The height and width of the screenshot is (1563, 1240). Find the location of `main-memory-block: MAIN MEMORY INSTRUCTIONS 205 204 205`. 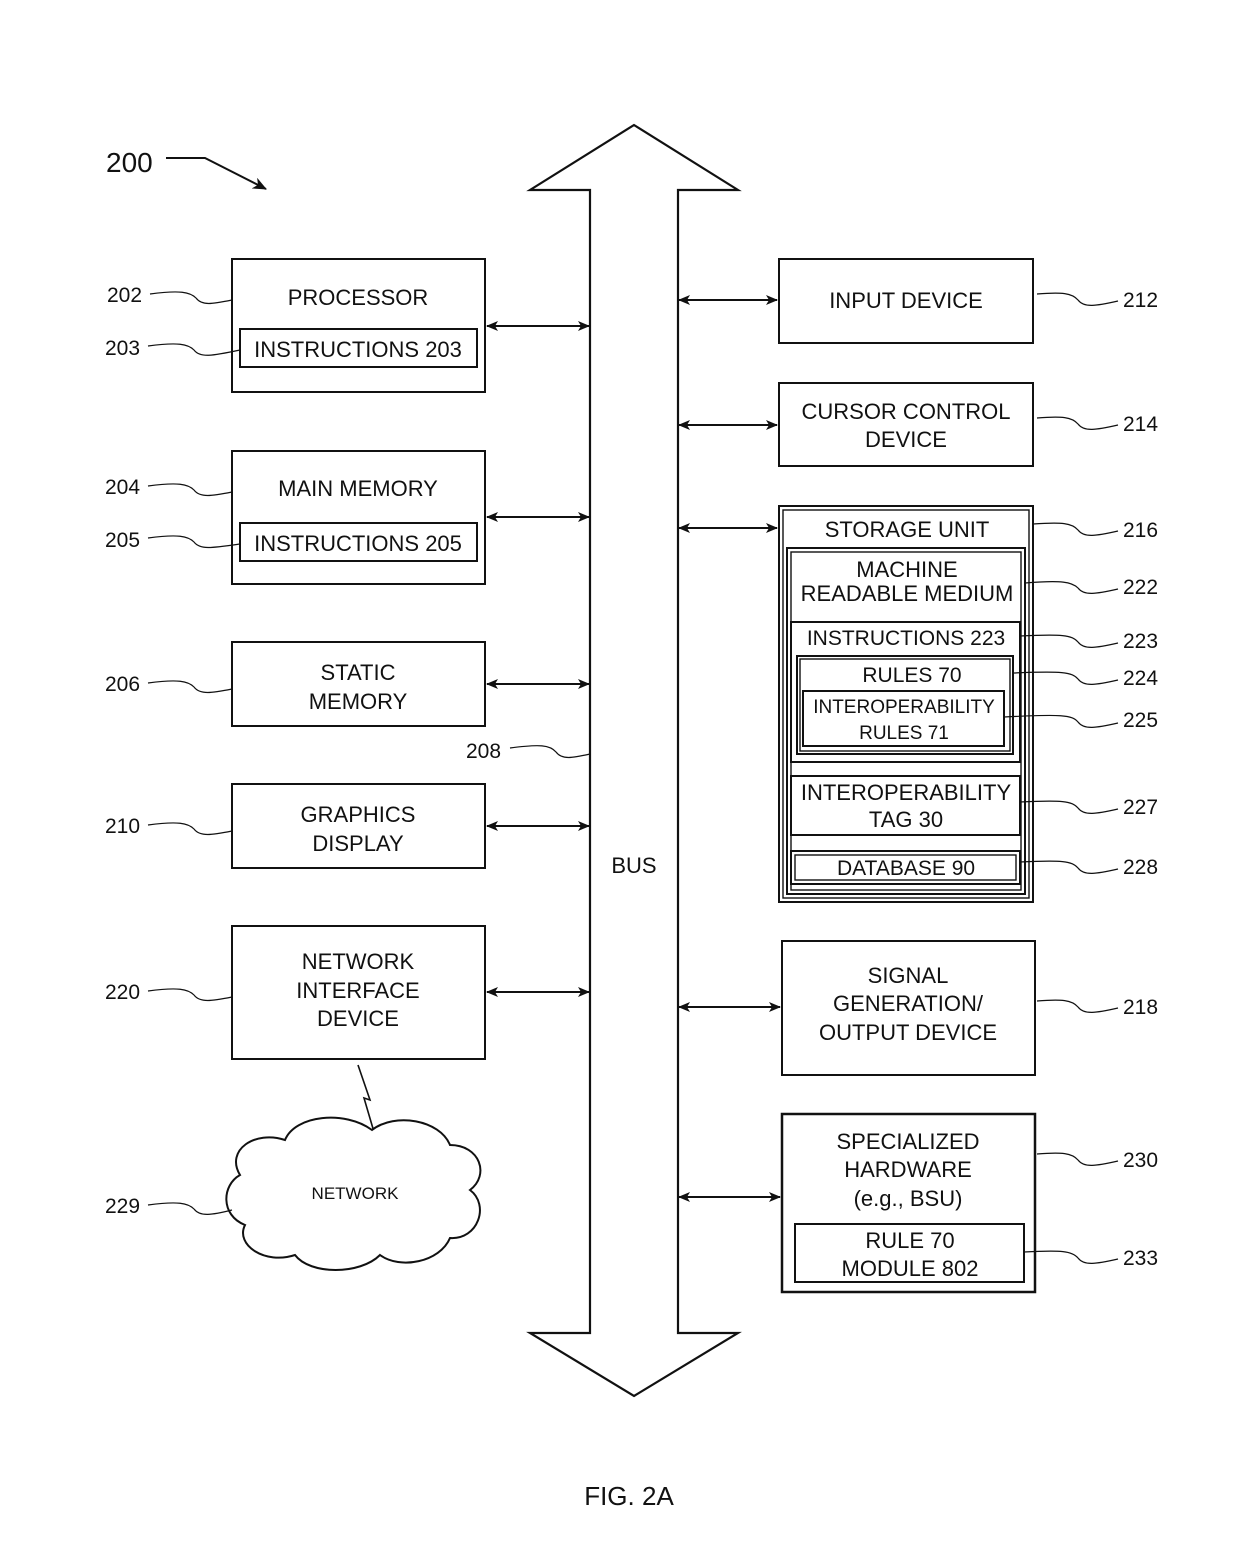

main-memory-block: MAIN MEMORY INSTRUCTIONS 205 204 205 is located at coordinates (295, 517).